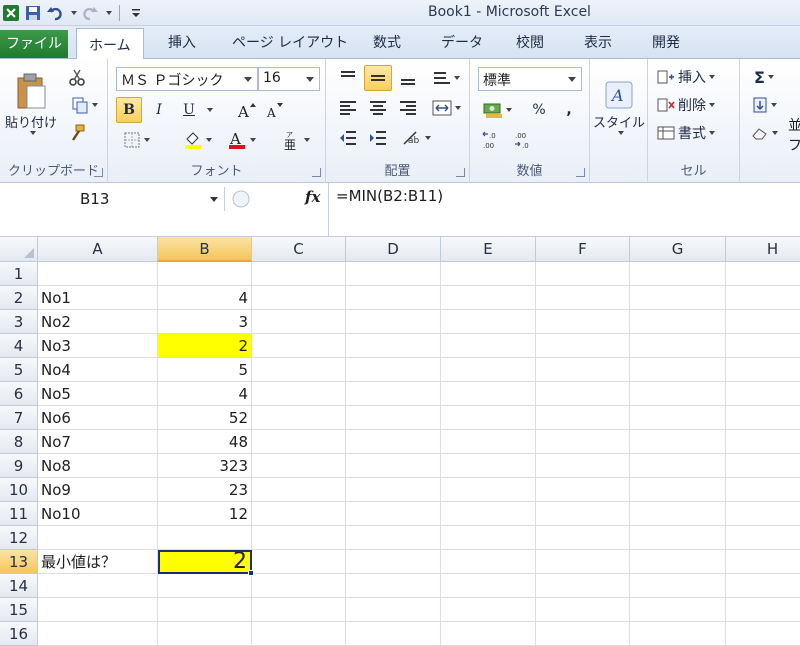 The image size is (800, 646). Describe the element at coordinates (539, 110) in the screenshot. I see `percent-button: %` at that location.